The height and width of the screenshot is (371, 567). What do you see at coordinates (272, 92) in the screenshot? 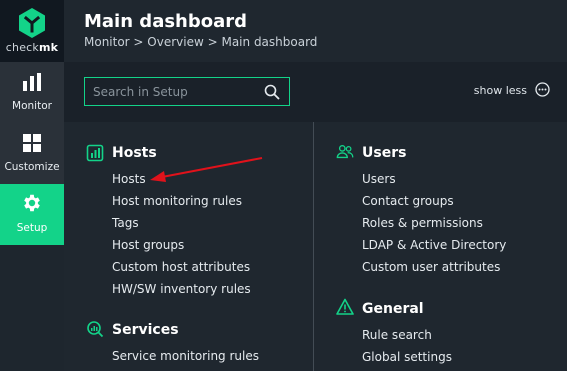
I see `search-icon` at bounding box center [272, 92].